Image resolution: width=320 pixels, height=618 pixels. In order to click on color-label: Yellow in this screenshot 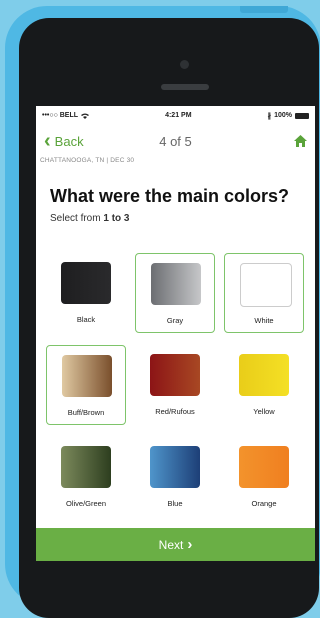, I will do `click(264, 411)`.